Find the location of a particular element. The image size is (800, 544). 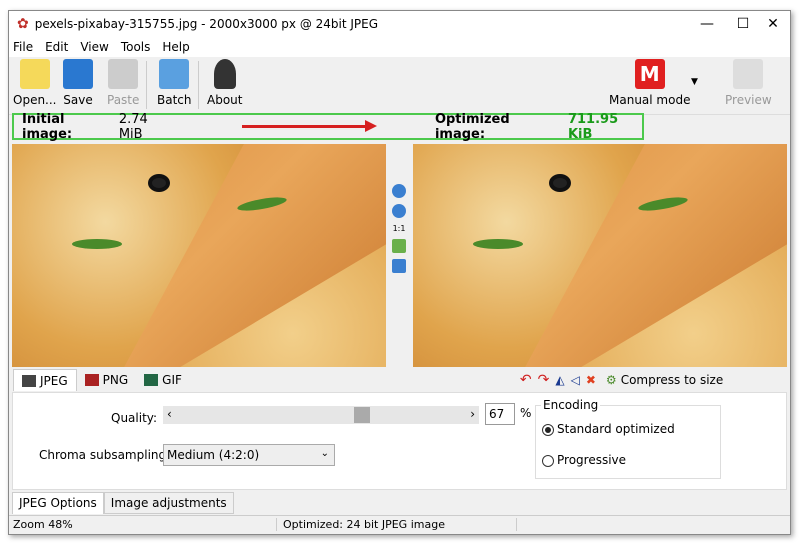

initial-size: 2.74 MiB is located at coordinates (133, 126).